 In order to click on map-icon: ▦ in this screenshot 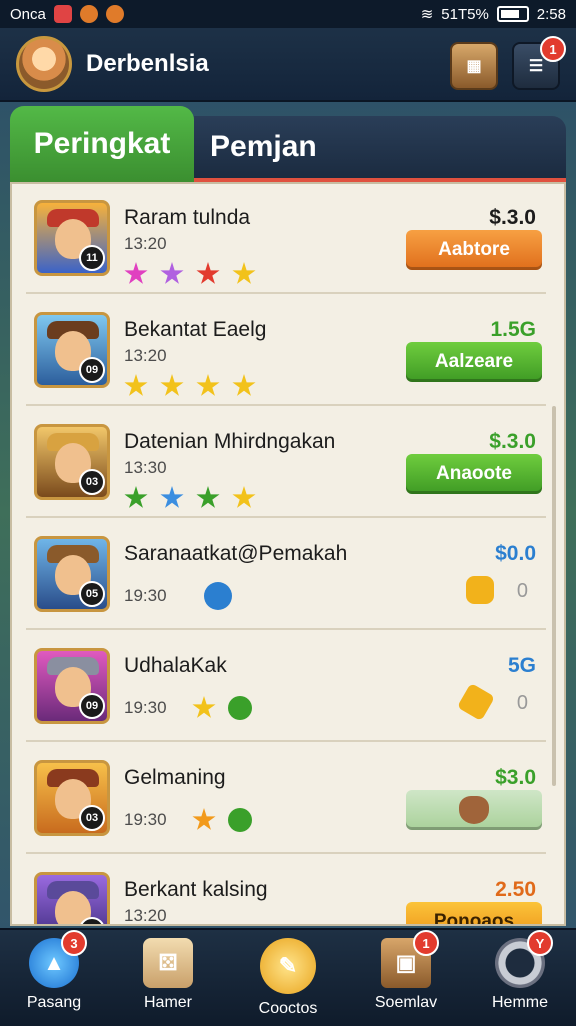, I will do `click(474, 66)`.